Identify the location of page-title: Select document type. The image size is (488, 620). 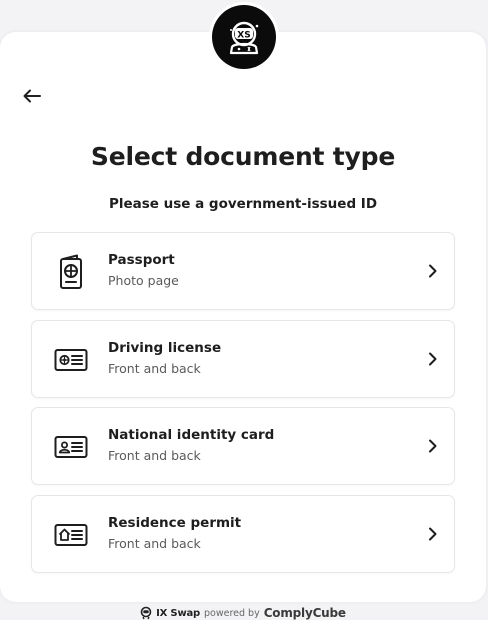
(243, 156).